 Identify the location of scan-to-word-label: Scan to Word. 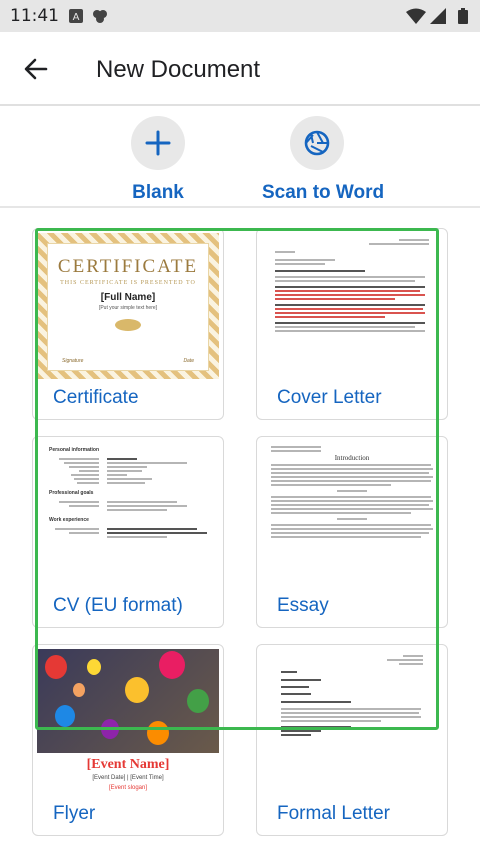
(323, 192).